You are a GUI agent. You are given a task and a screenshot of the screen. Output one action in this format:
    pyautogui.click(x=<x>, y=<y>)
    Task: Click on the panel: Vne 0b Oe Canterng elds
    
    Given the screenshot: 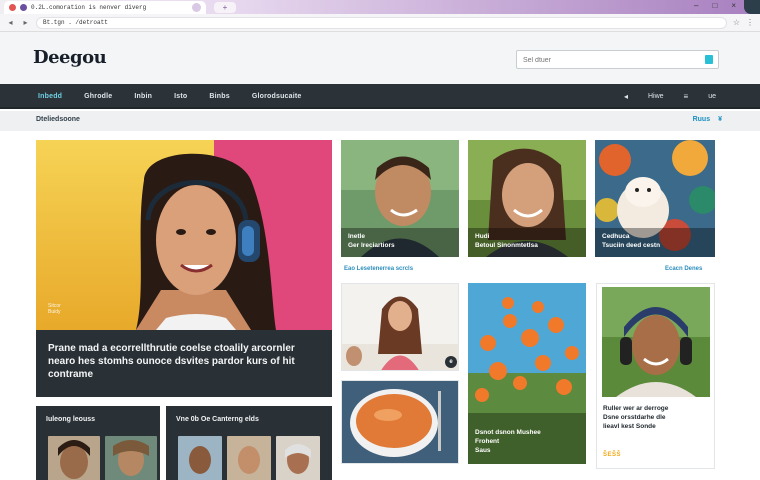 What is the action you would take?
    pyautogui.click(x=249, y=443)
    